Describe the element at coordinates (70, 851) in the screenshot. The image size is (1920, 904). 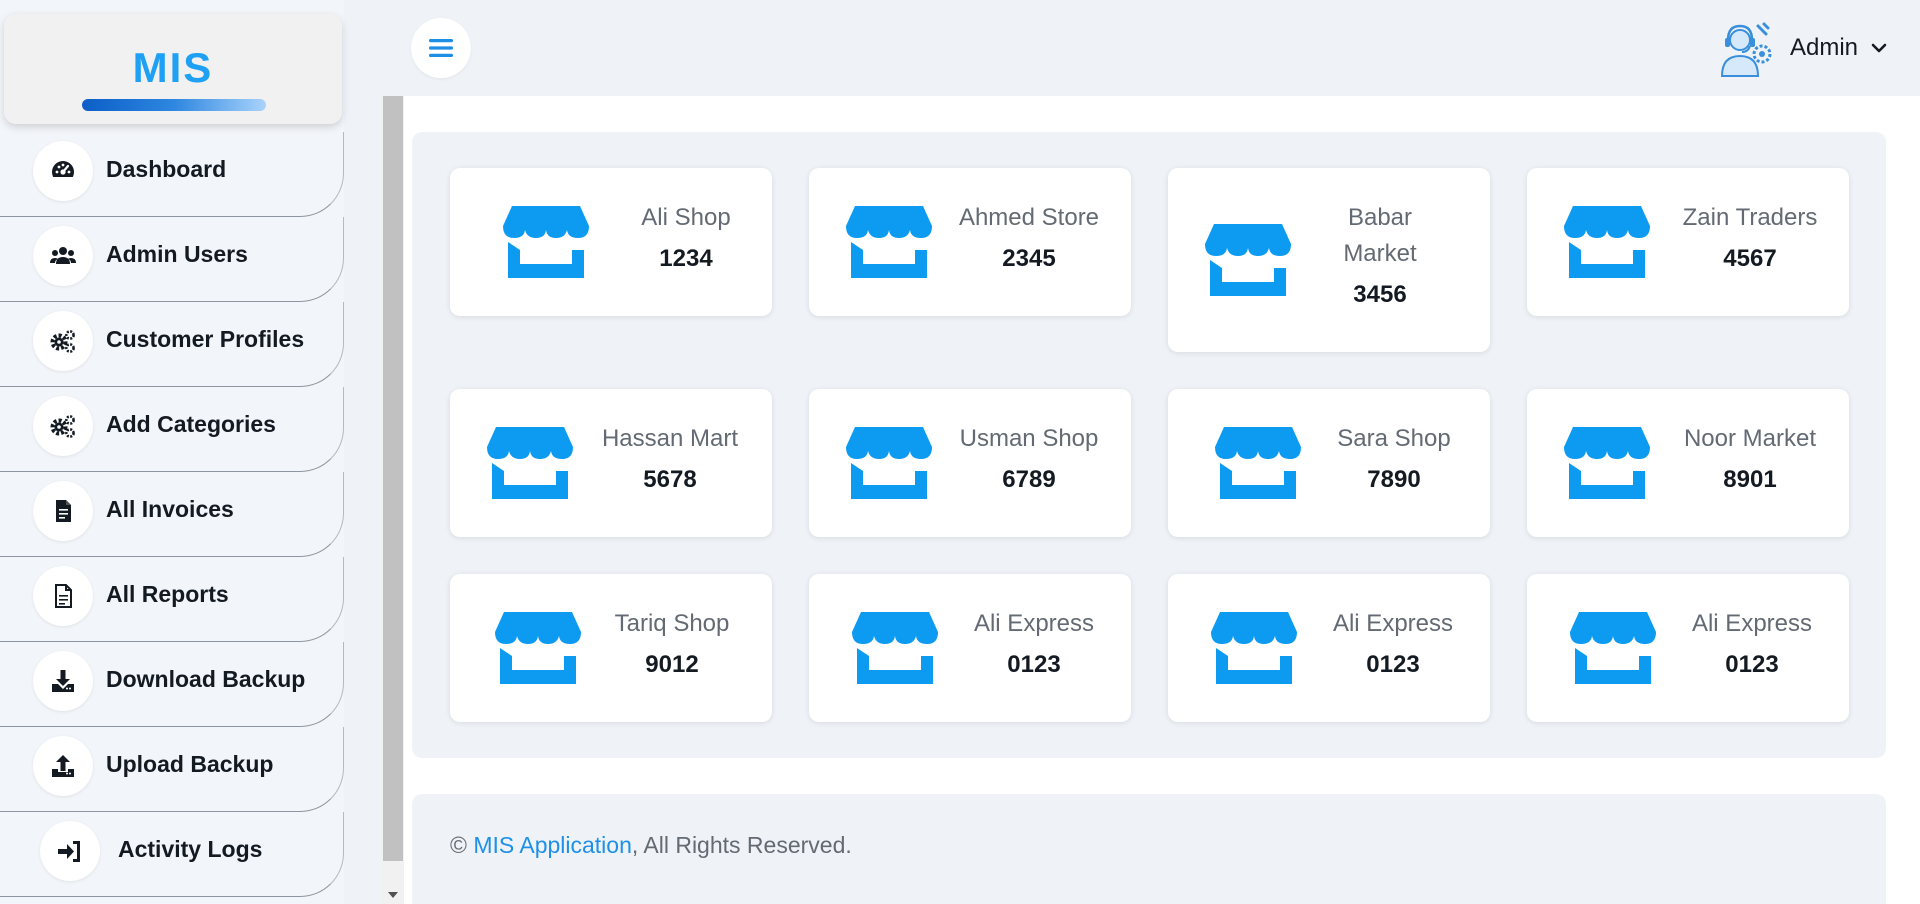
I see `sign-in-icon` at that location.